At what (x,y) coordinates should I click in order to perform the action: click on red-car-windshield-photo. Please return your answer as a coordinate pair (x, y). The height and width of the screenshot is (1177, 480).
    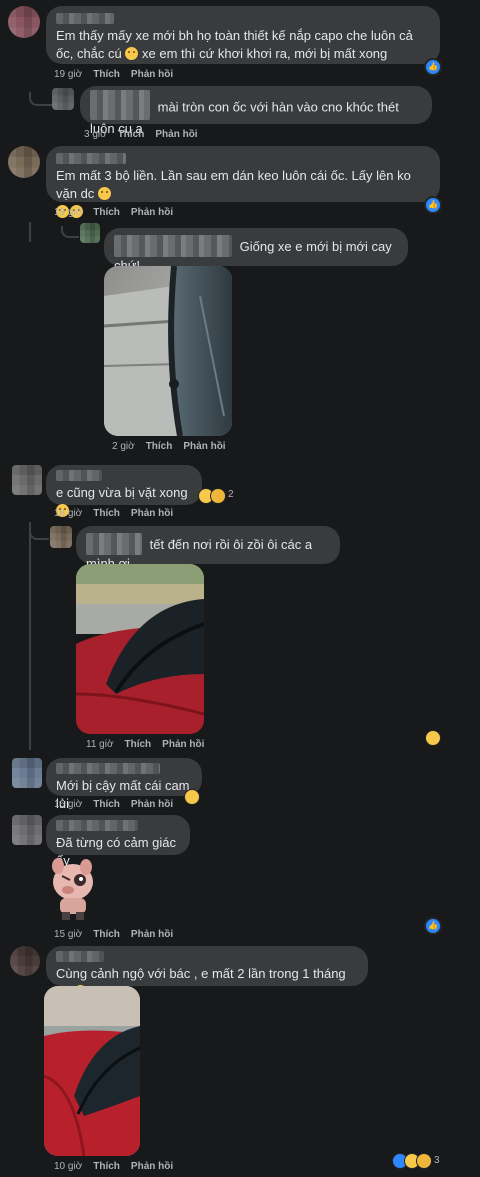
    Looking at the image, I should click on (140, 649).